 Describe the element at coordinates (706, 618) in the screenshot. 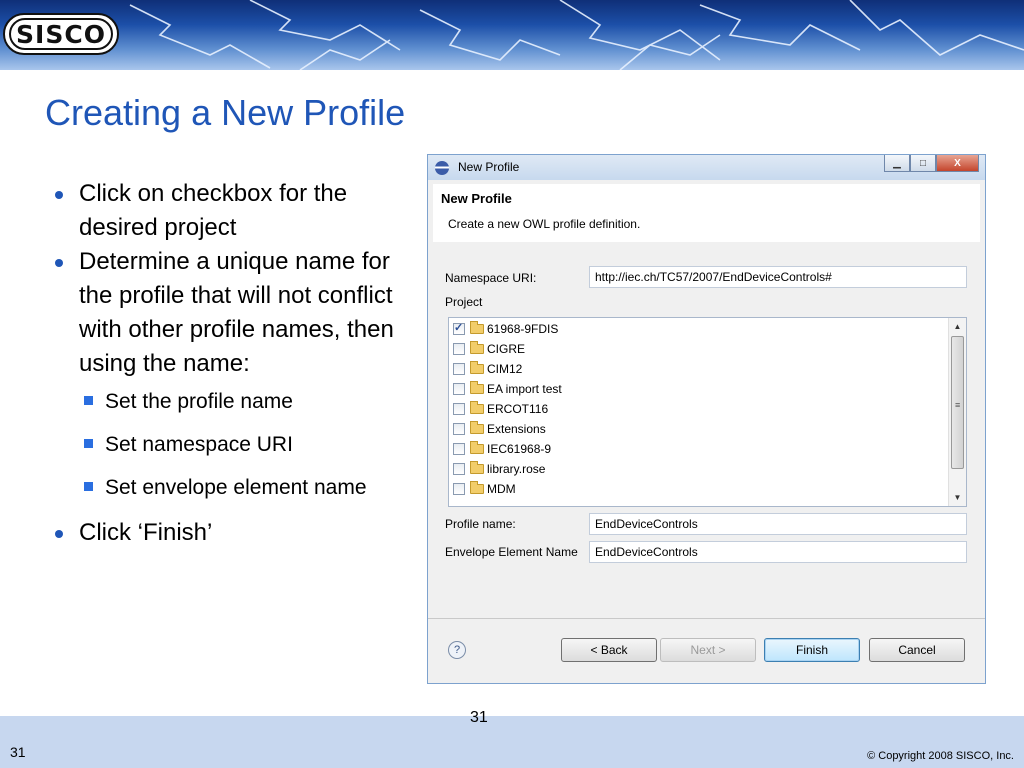

I see `divider` at that location.